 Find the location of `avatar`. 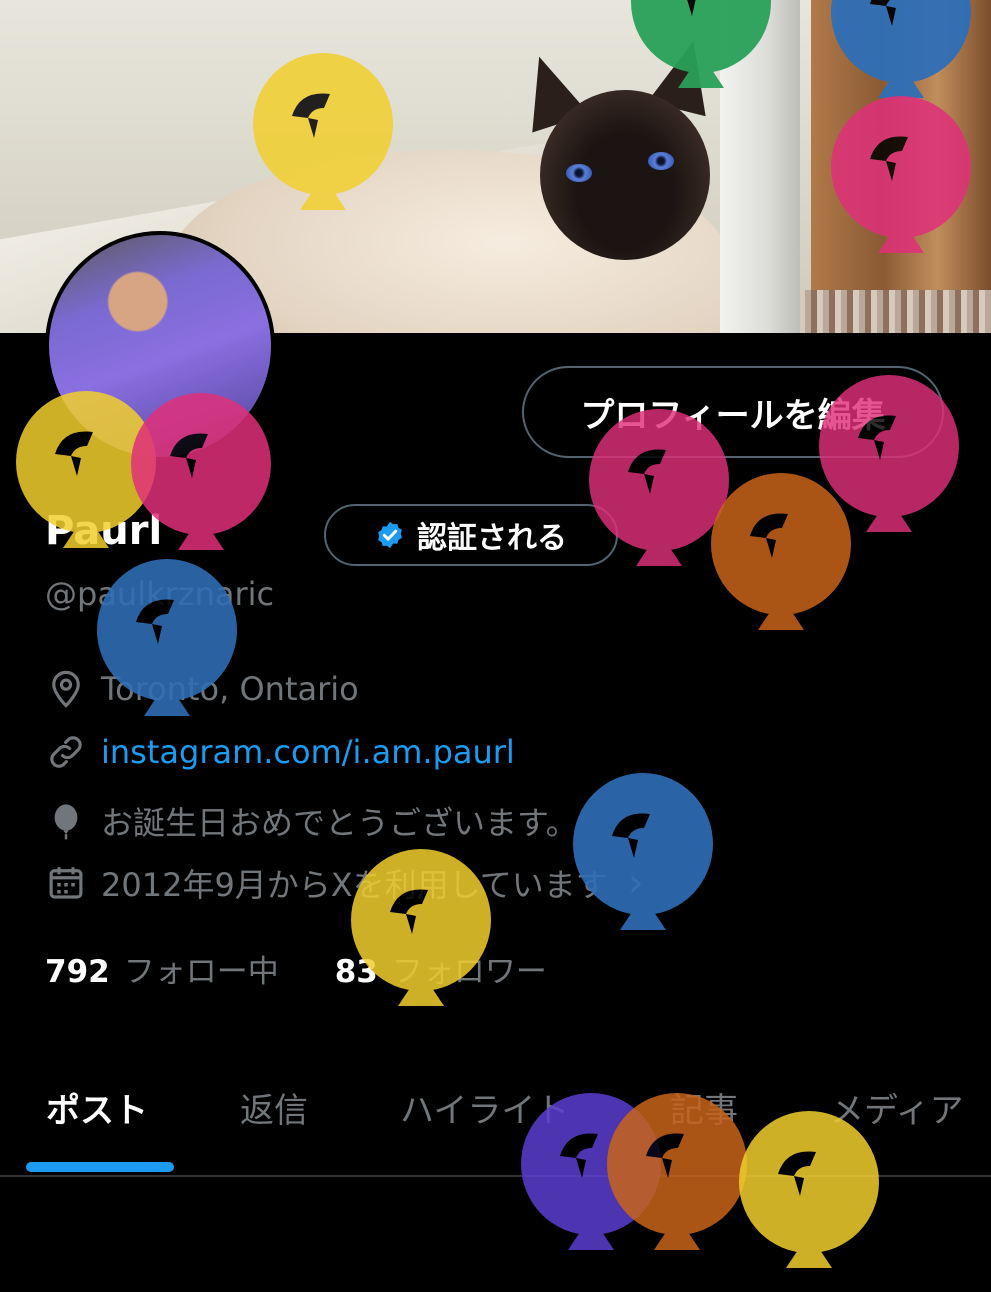

avatar is located at coordinates (160, 346).